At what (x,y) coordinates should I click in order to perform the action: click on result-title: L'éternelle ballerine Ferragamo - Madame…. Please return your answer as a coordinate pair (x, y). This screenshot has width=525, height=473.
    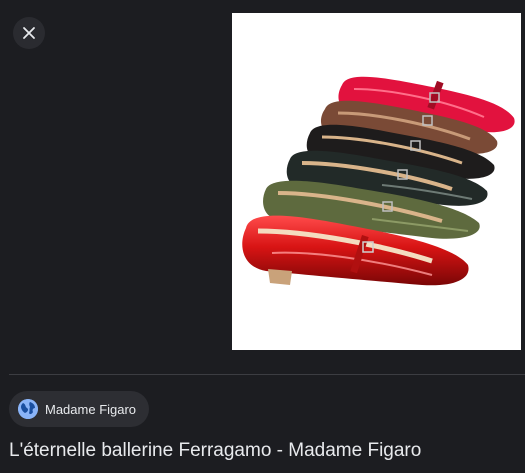
    Looking at the image, I should click on (215, 451).